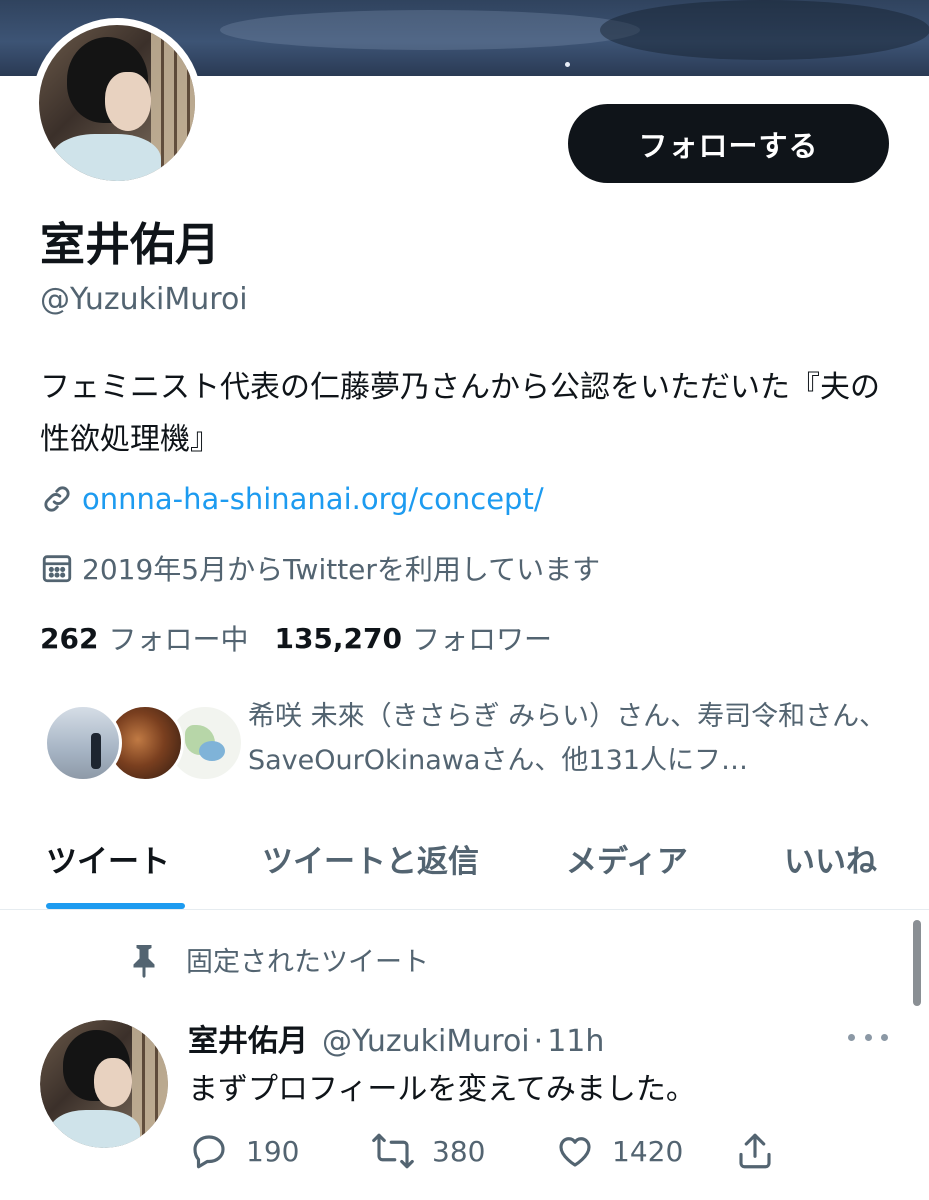 The image size is (929, 1200). What do you see at coordinates (69, 638) in the screenshot?
I see `following-count: 262` at bounding box center [69, 638].